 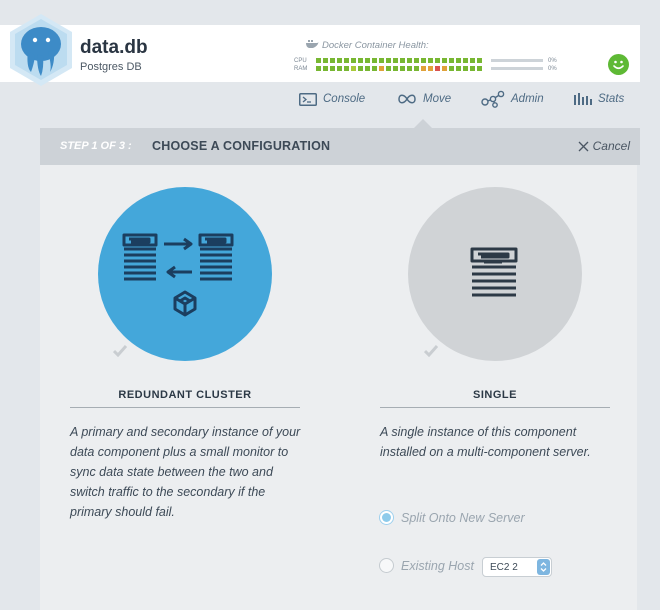 I want to click on cancel-label: Cancel, so click(x=611, y=146).